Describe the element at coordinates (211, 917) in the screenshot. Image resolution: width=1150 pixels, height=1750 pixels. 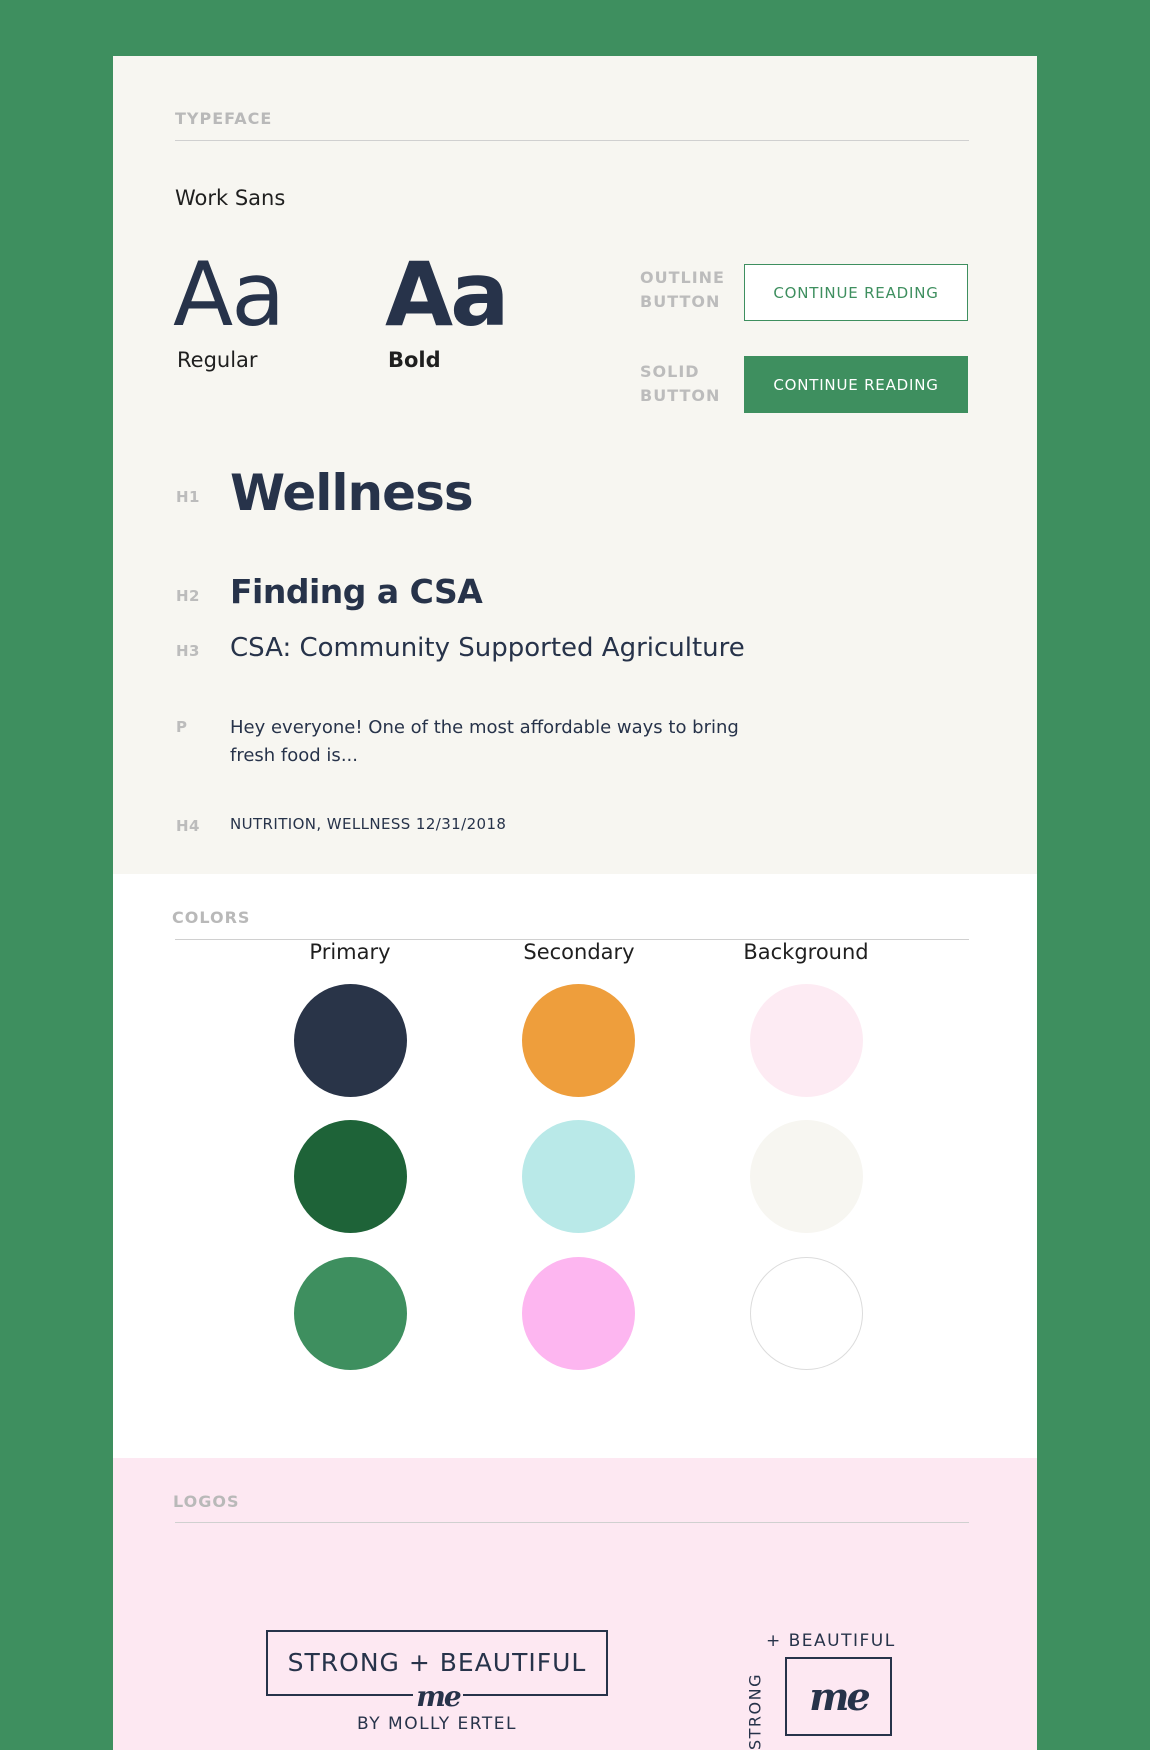
I see `colors-section-title: COLORS` at that location.